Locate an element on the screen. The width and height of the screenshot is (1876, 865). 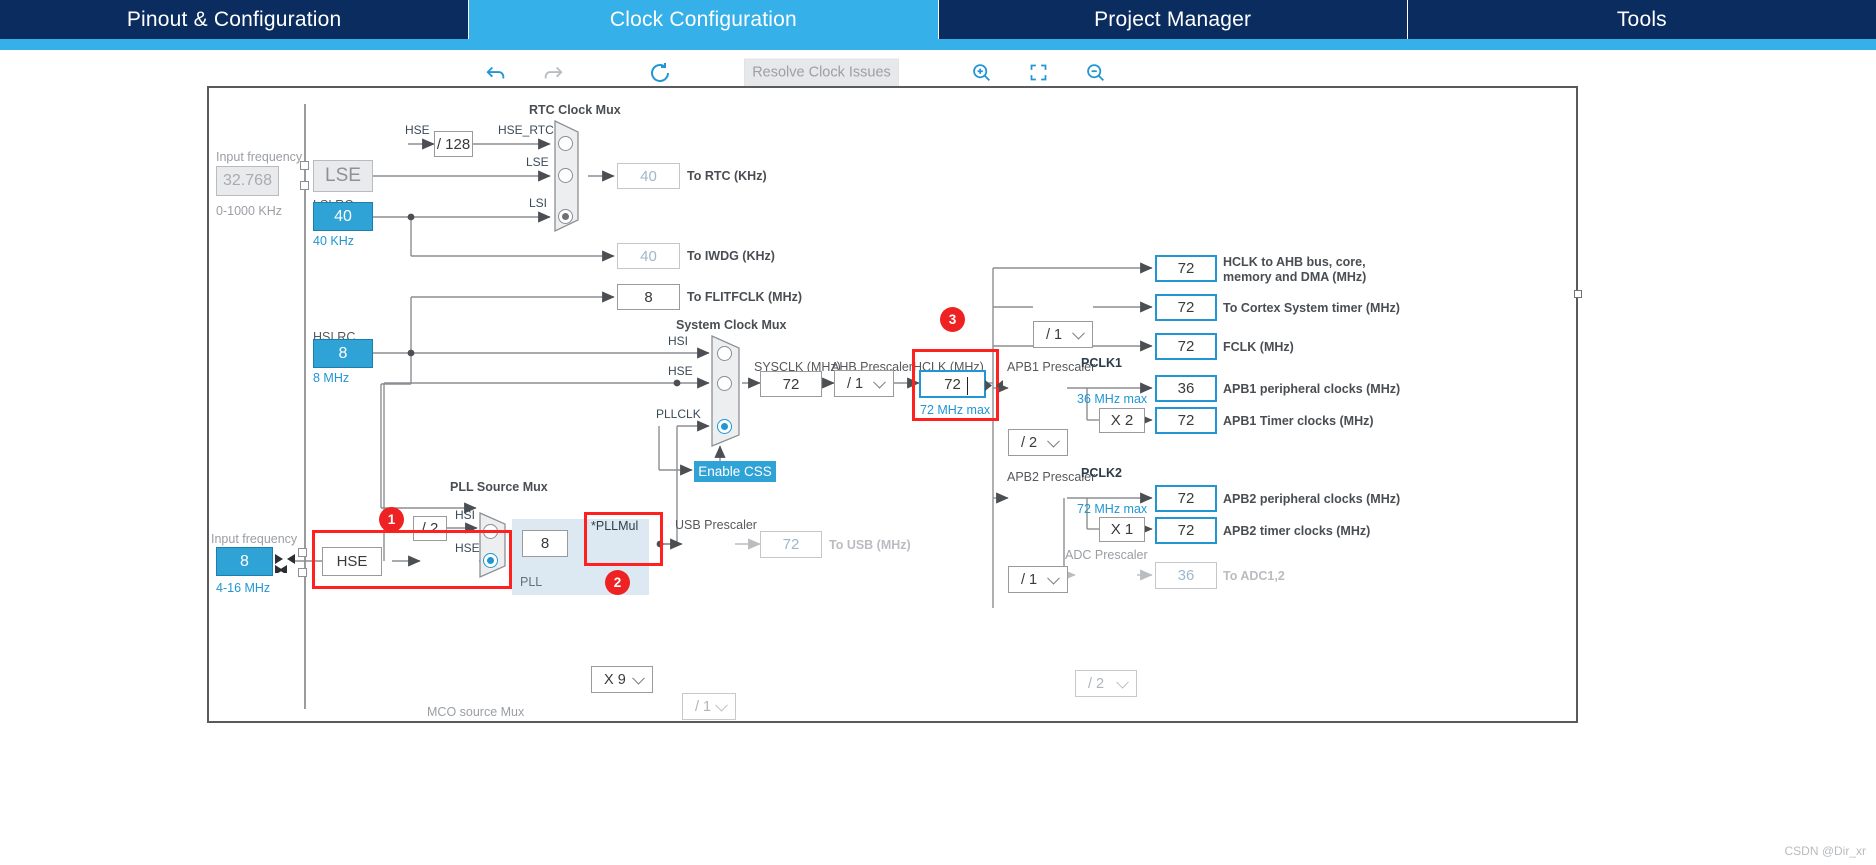
apb1-peripheral-clocks-label: APB1 peripheral clocks (MHz) is located at coordinates (1312, 389).